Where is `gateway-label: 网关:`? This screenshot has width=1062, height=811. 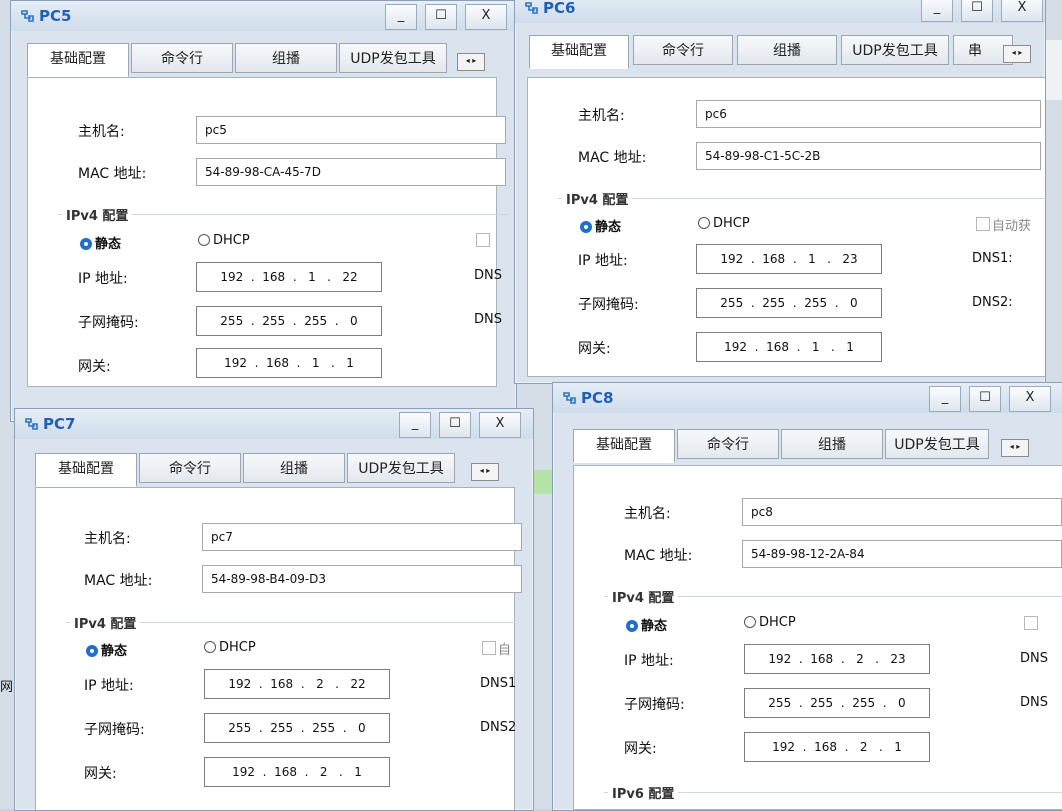
gateway-label: 网关: is located at coordinates (94, 367).